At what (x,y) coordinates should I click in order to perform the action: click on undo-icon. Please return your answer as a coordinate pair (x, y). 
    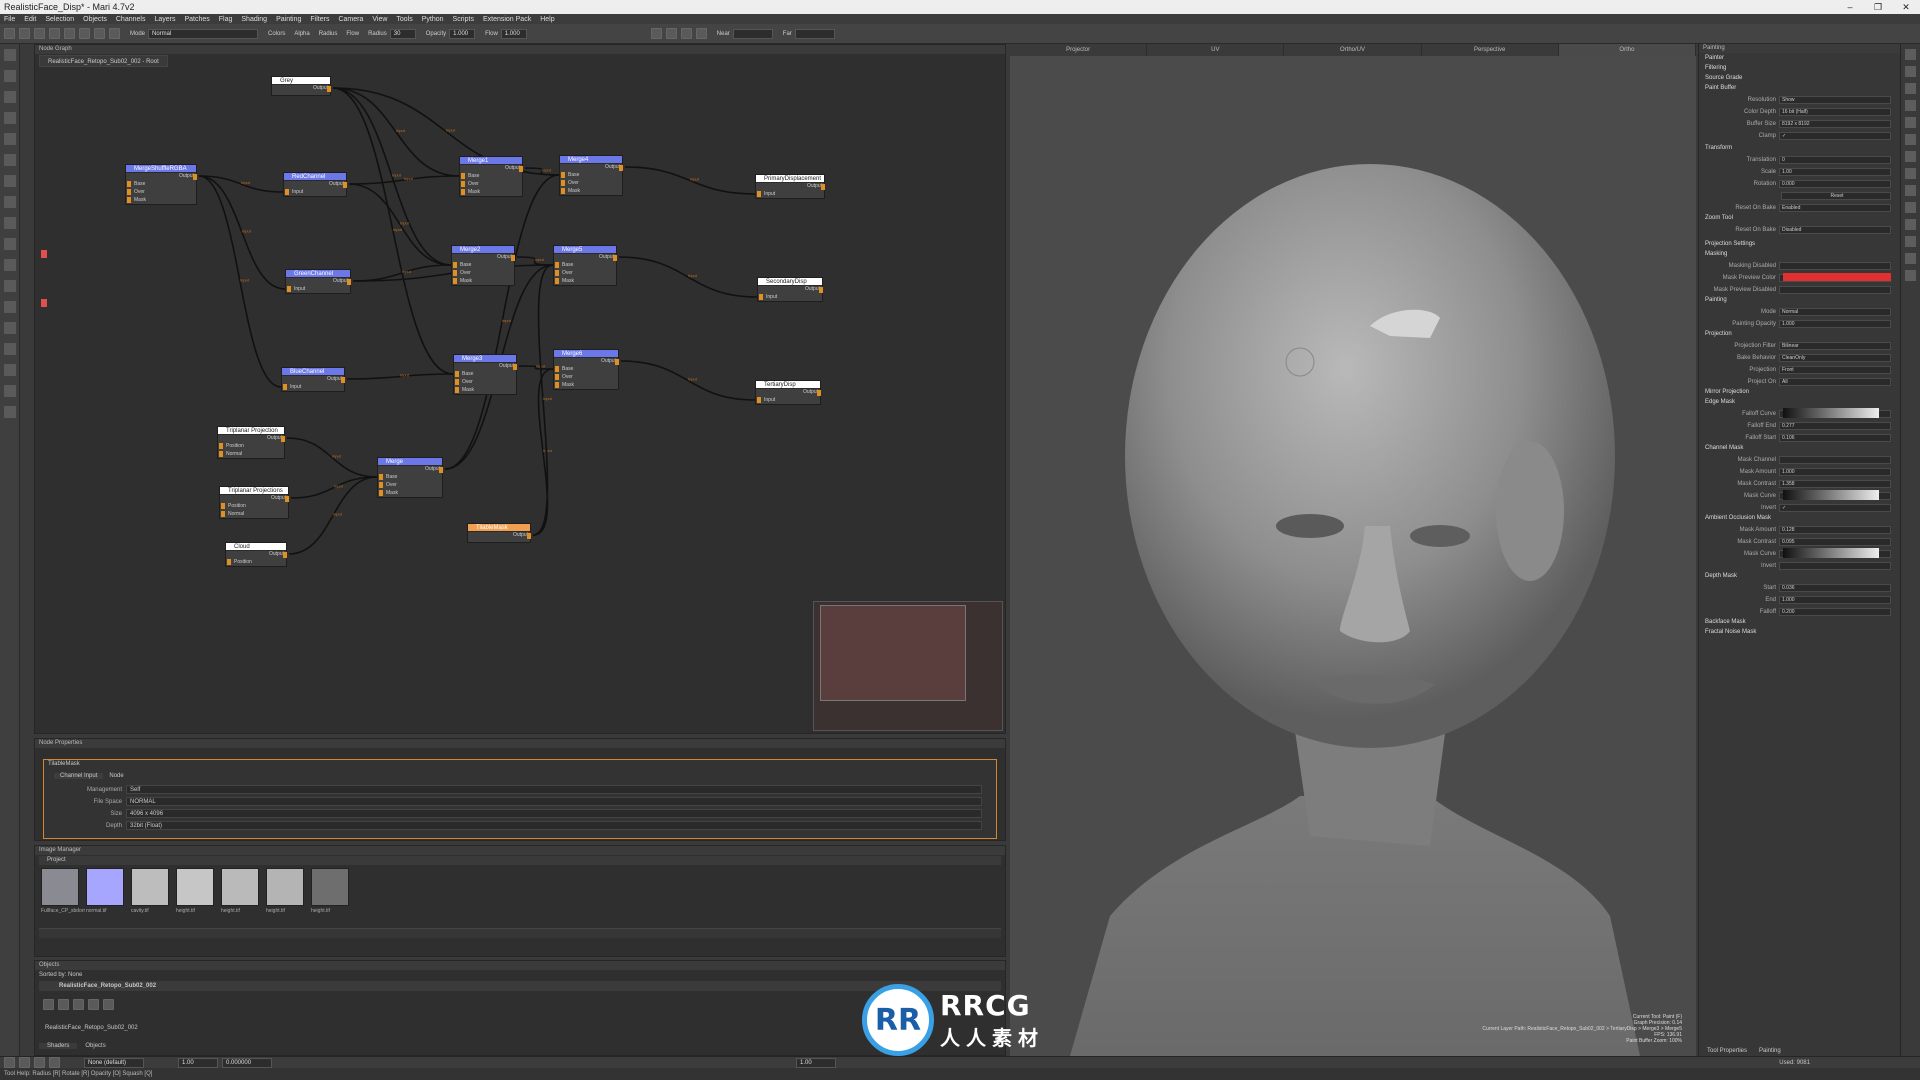
    Looking at the image, I should click on (9, 1062).